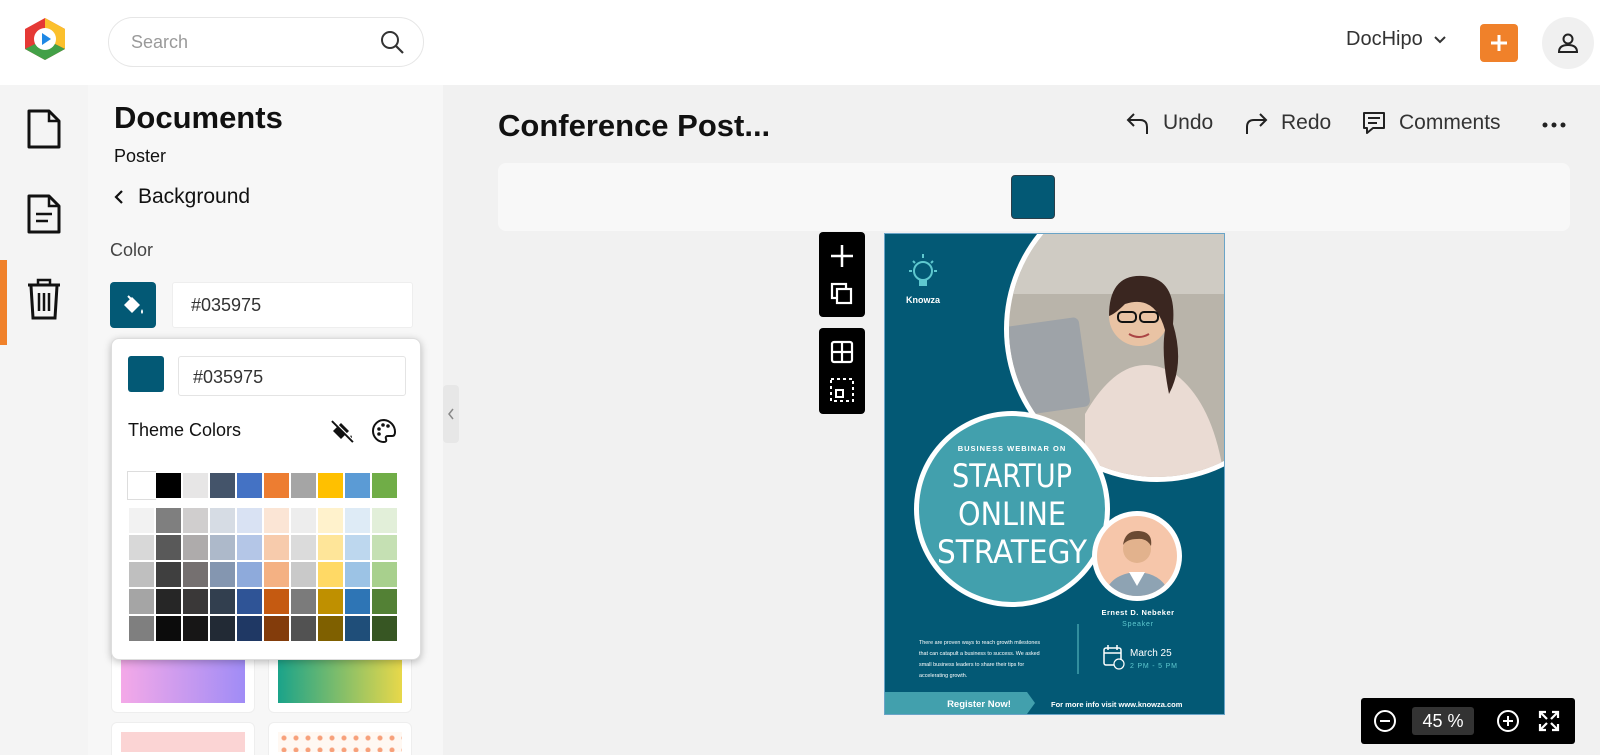 This screenshot has width=1600, height=755. Describe the element at coordinates (842, 256) in the screenshot. I see `add-page-button` at that location.